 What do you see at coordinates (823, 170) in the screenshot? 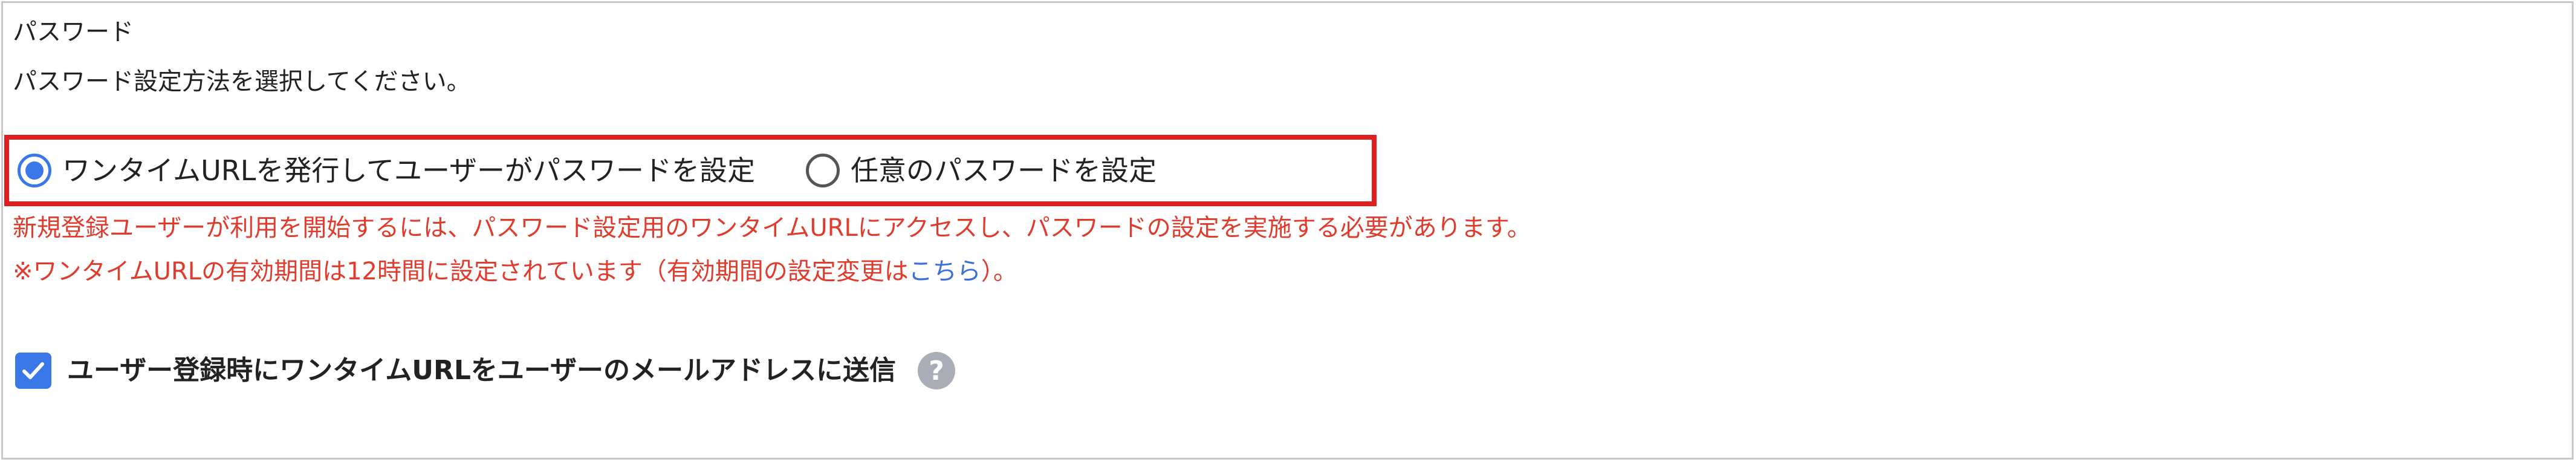
I see `radio-unchecked-icon` at bounding box center [823, 170].